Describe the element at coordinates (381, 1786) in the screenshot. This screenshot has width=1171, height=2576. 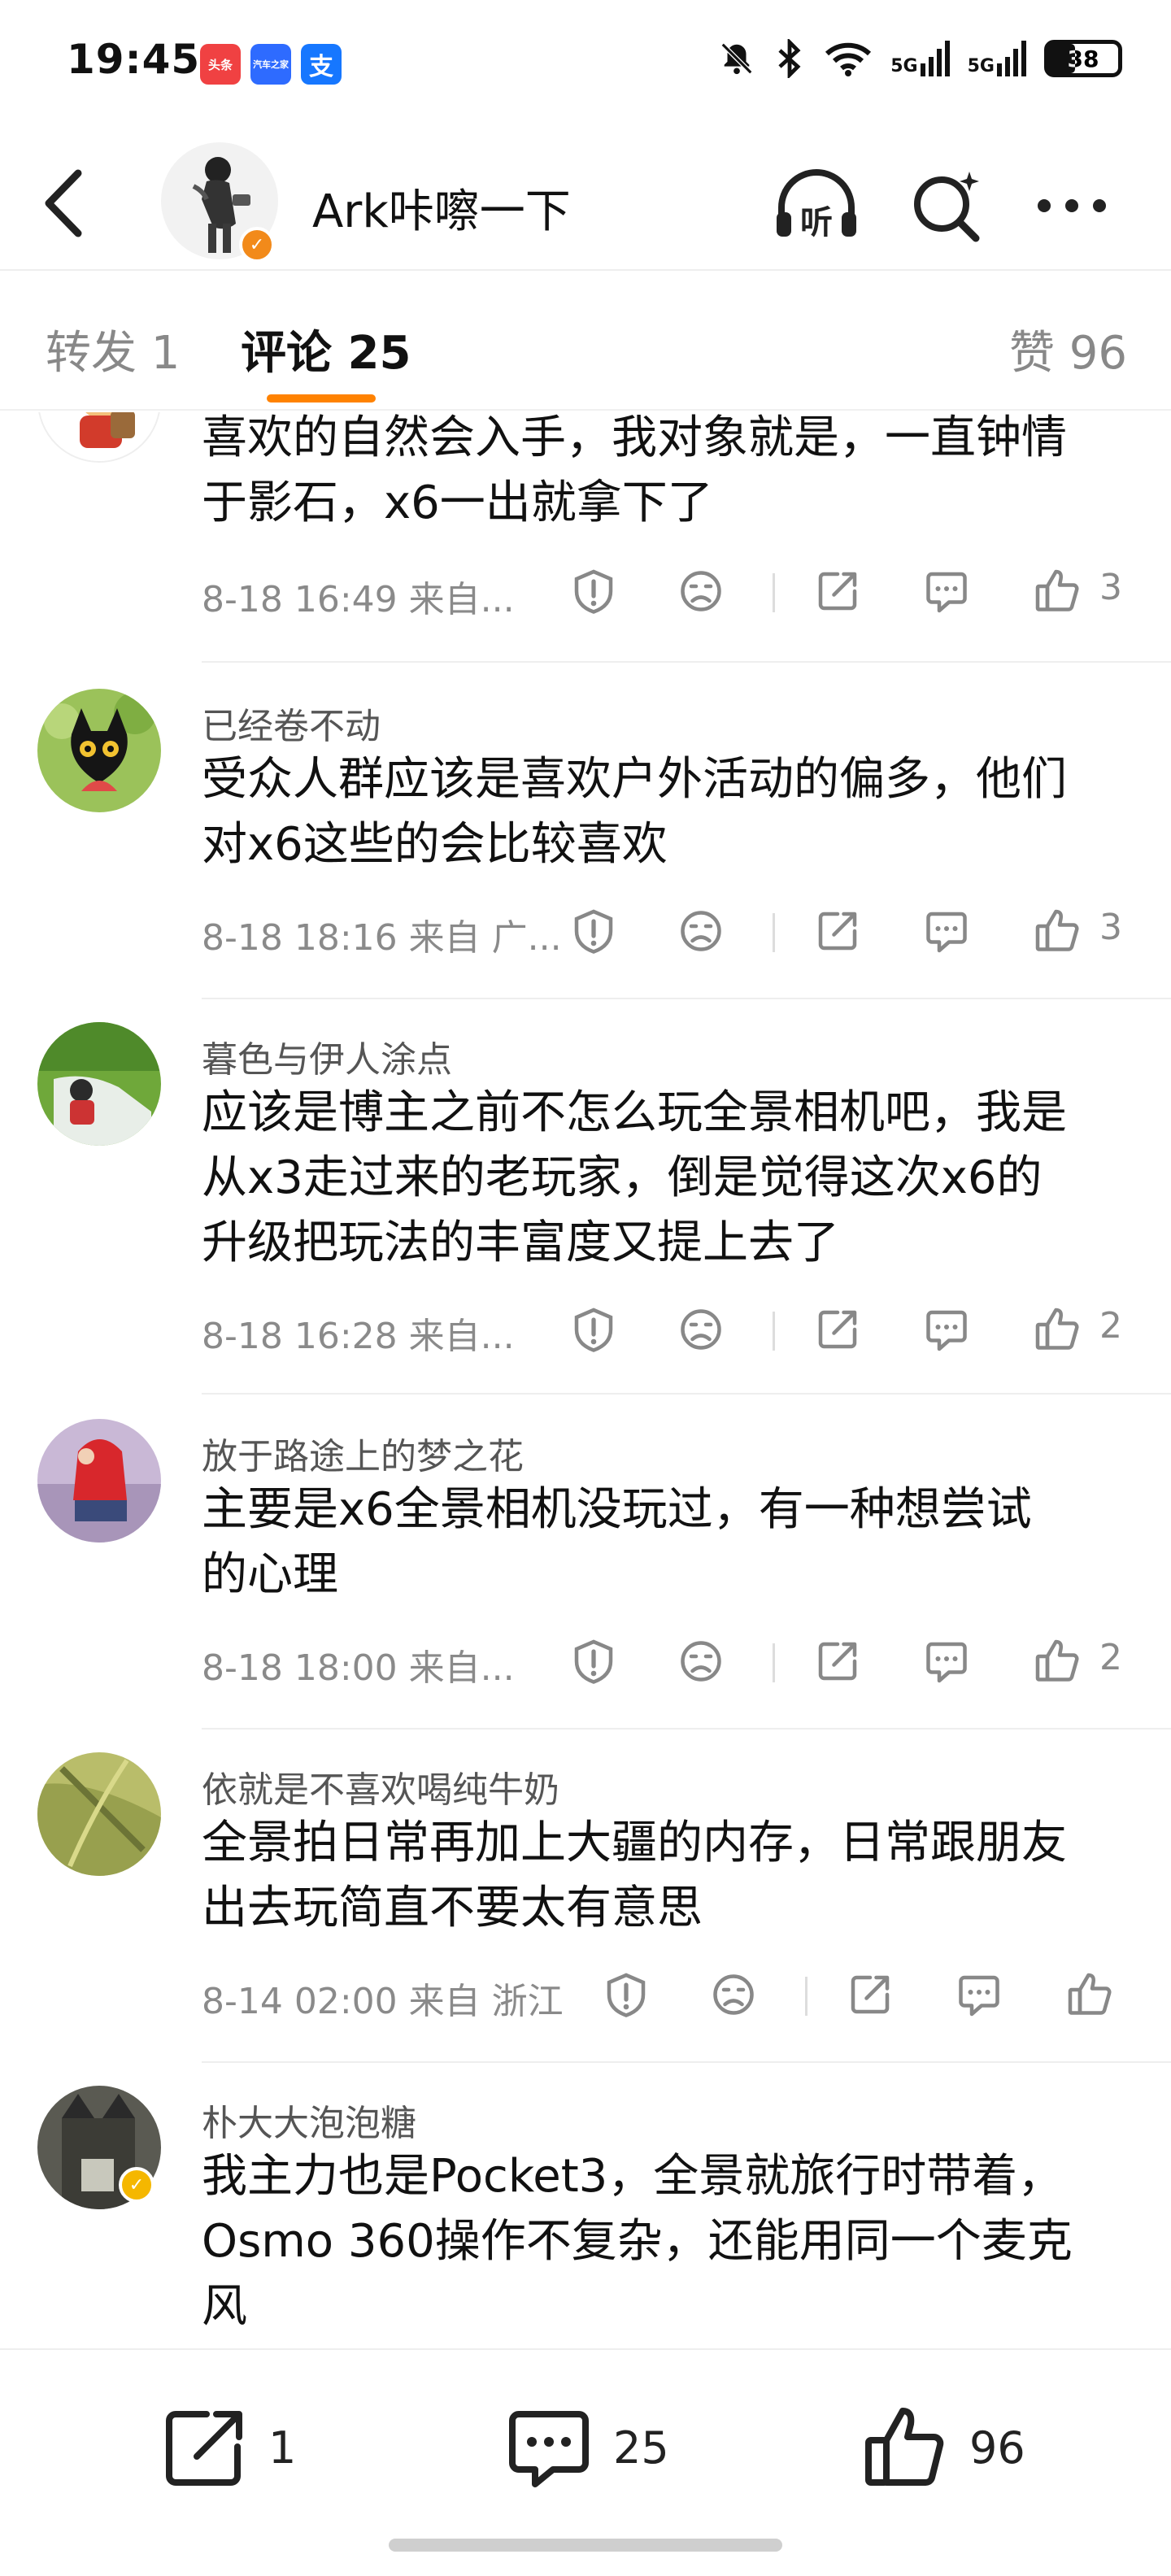
I see `commenter-name: 依就是不喜欢喝纯牛奶` at that location.